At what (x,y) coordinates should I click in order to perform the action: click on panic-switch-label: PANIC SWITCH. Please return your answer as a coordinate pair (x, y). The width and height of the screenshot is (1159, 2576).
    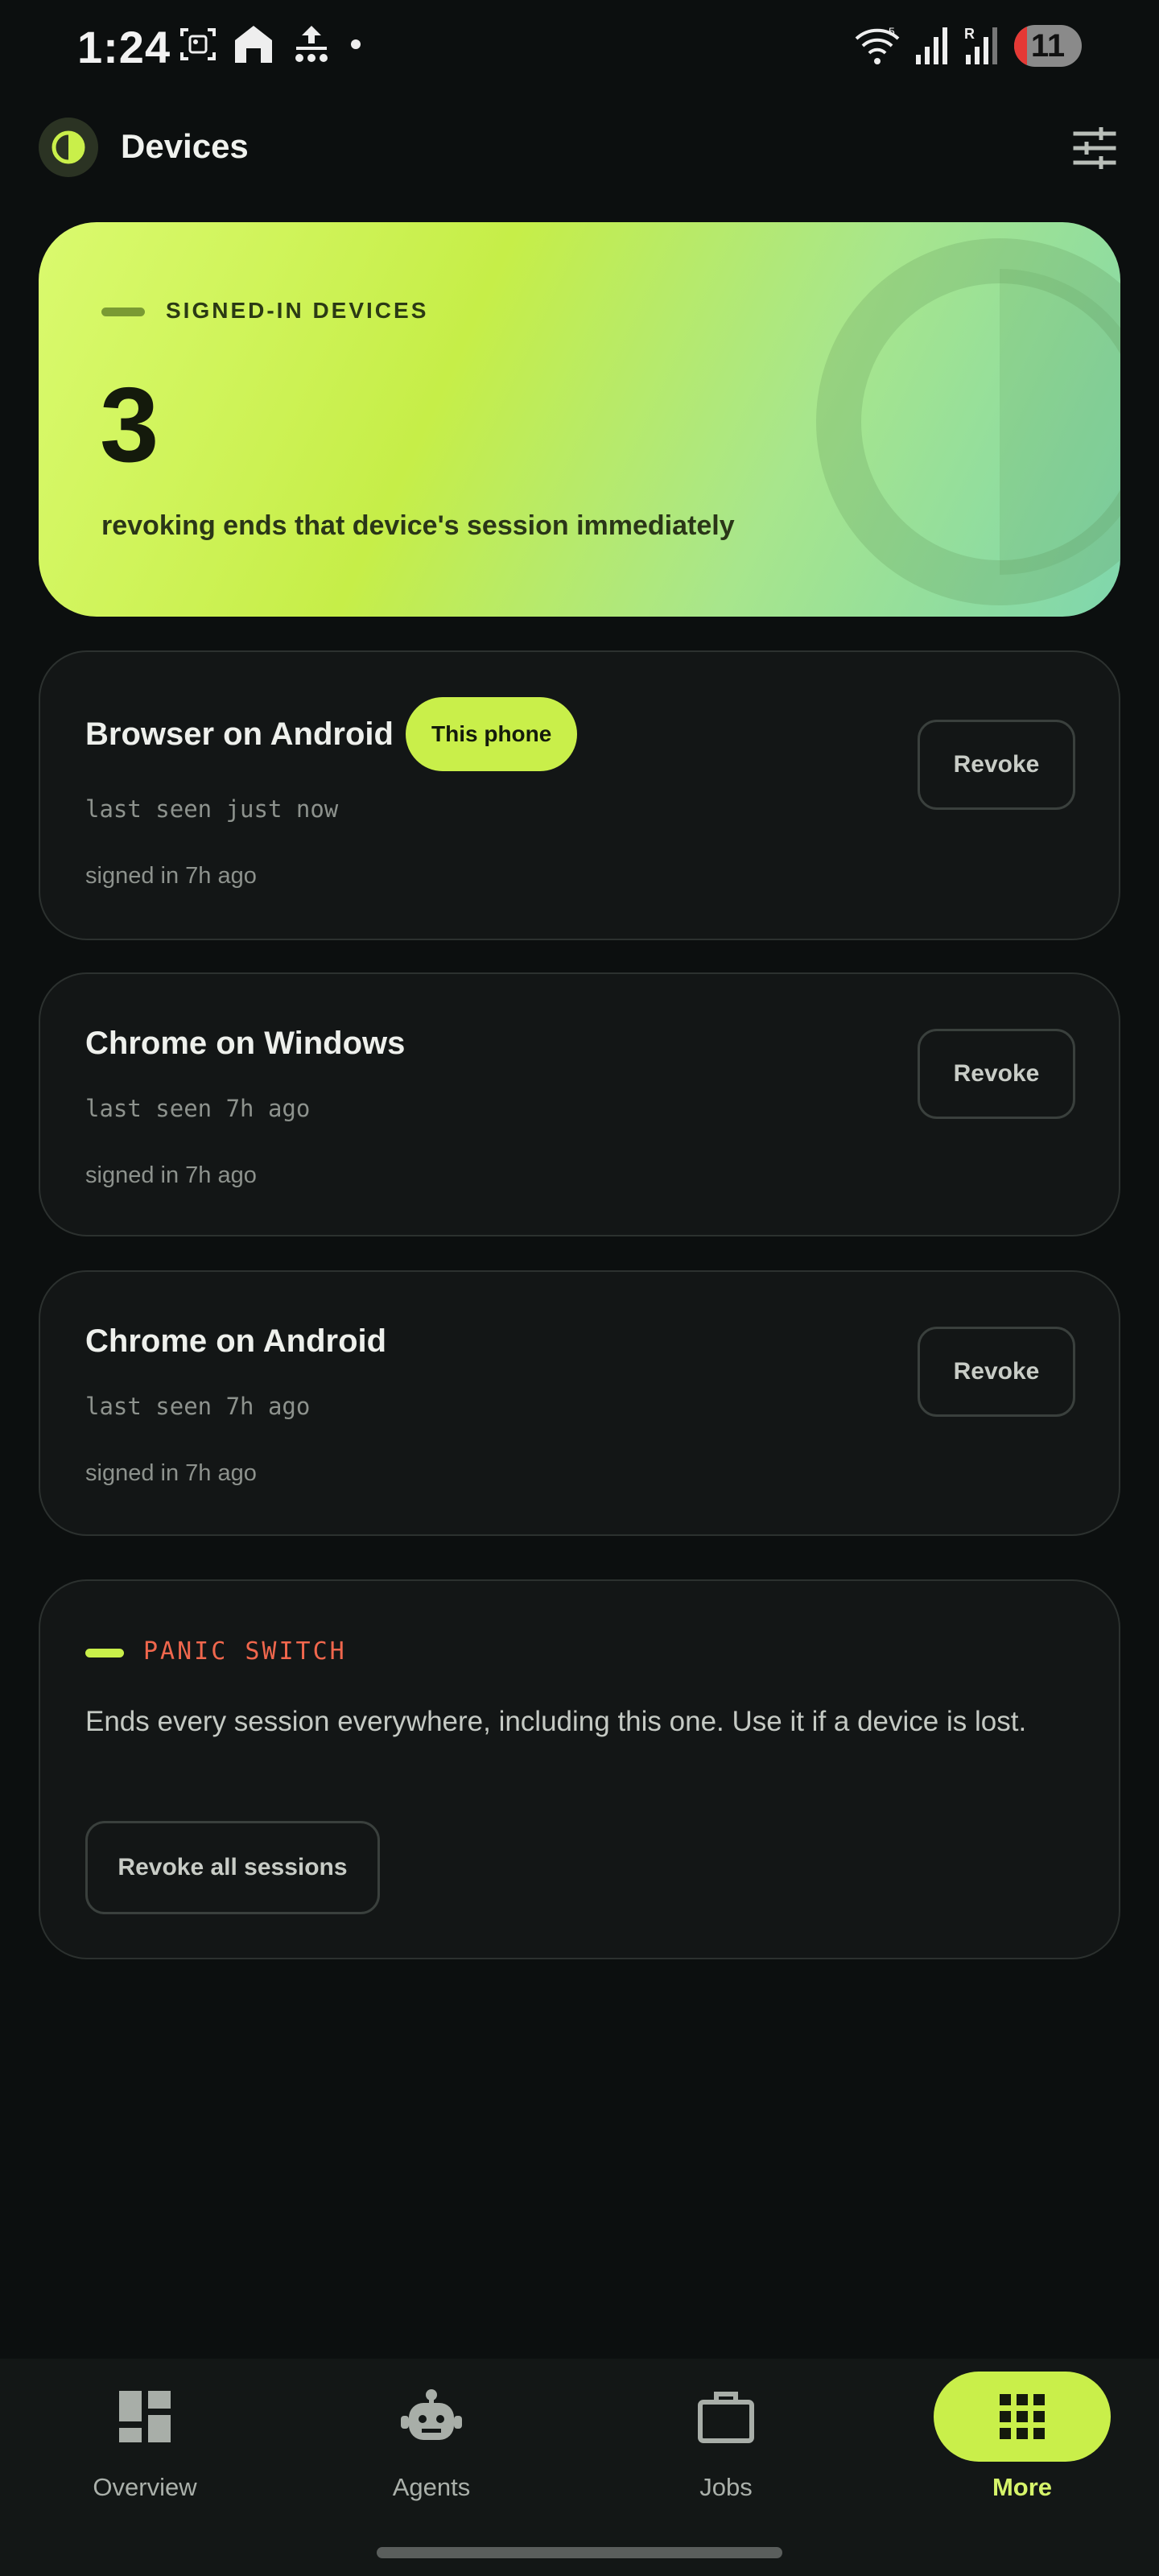
    Looking at the image, I should click on (245, 1651).